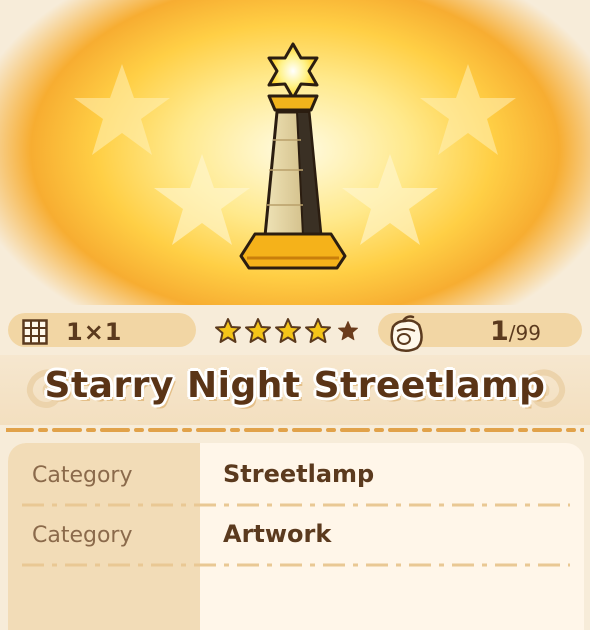  What do you see at coordinates (293, 156) in the screenshot?
I see `streetlamp-icon` at bounding box center [293, 156].